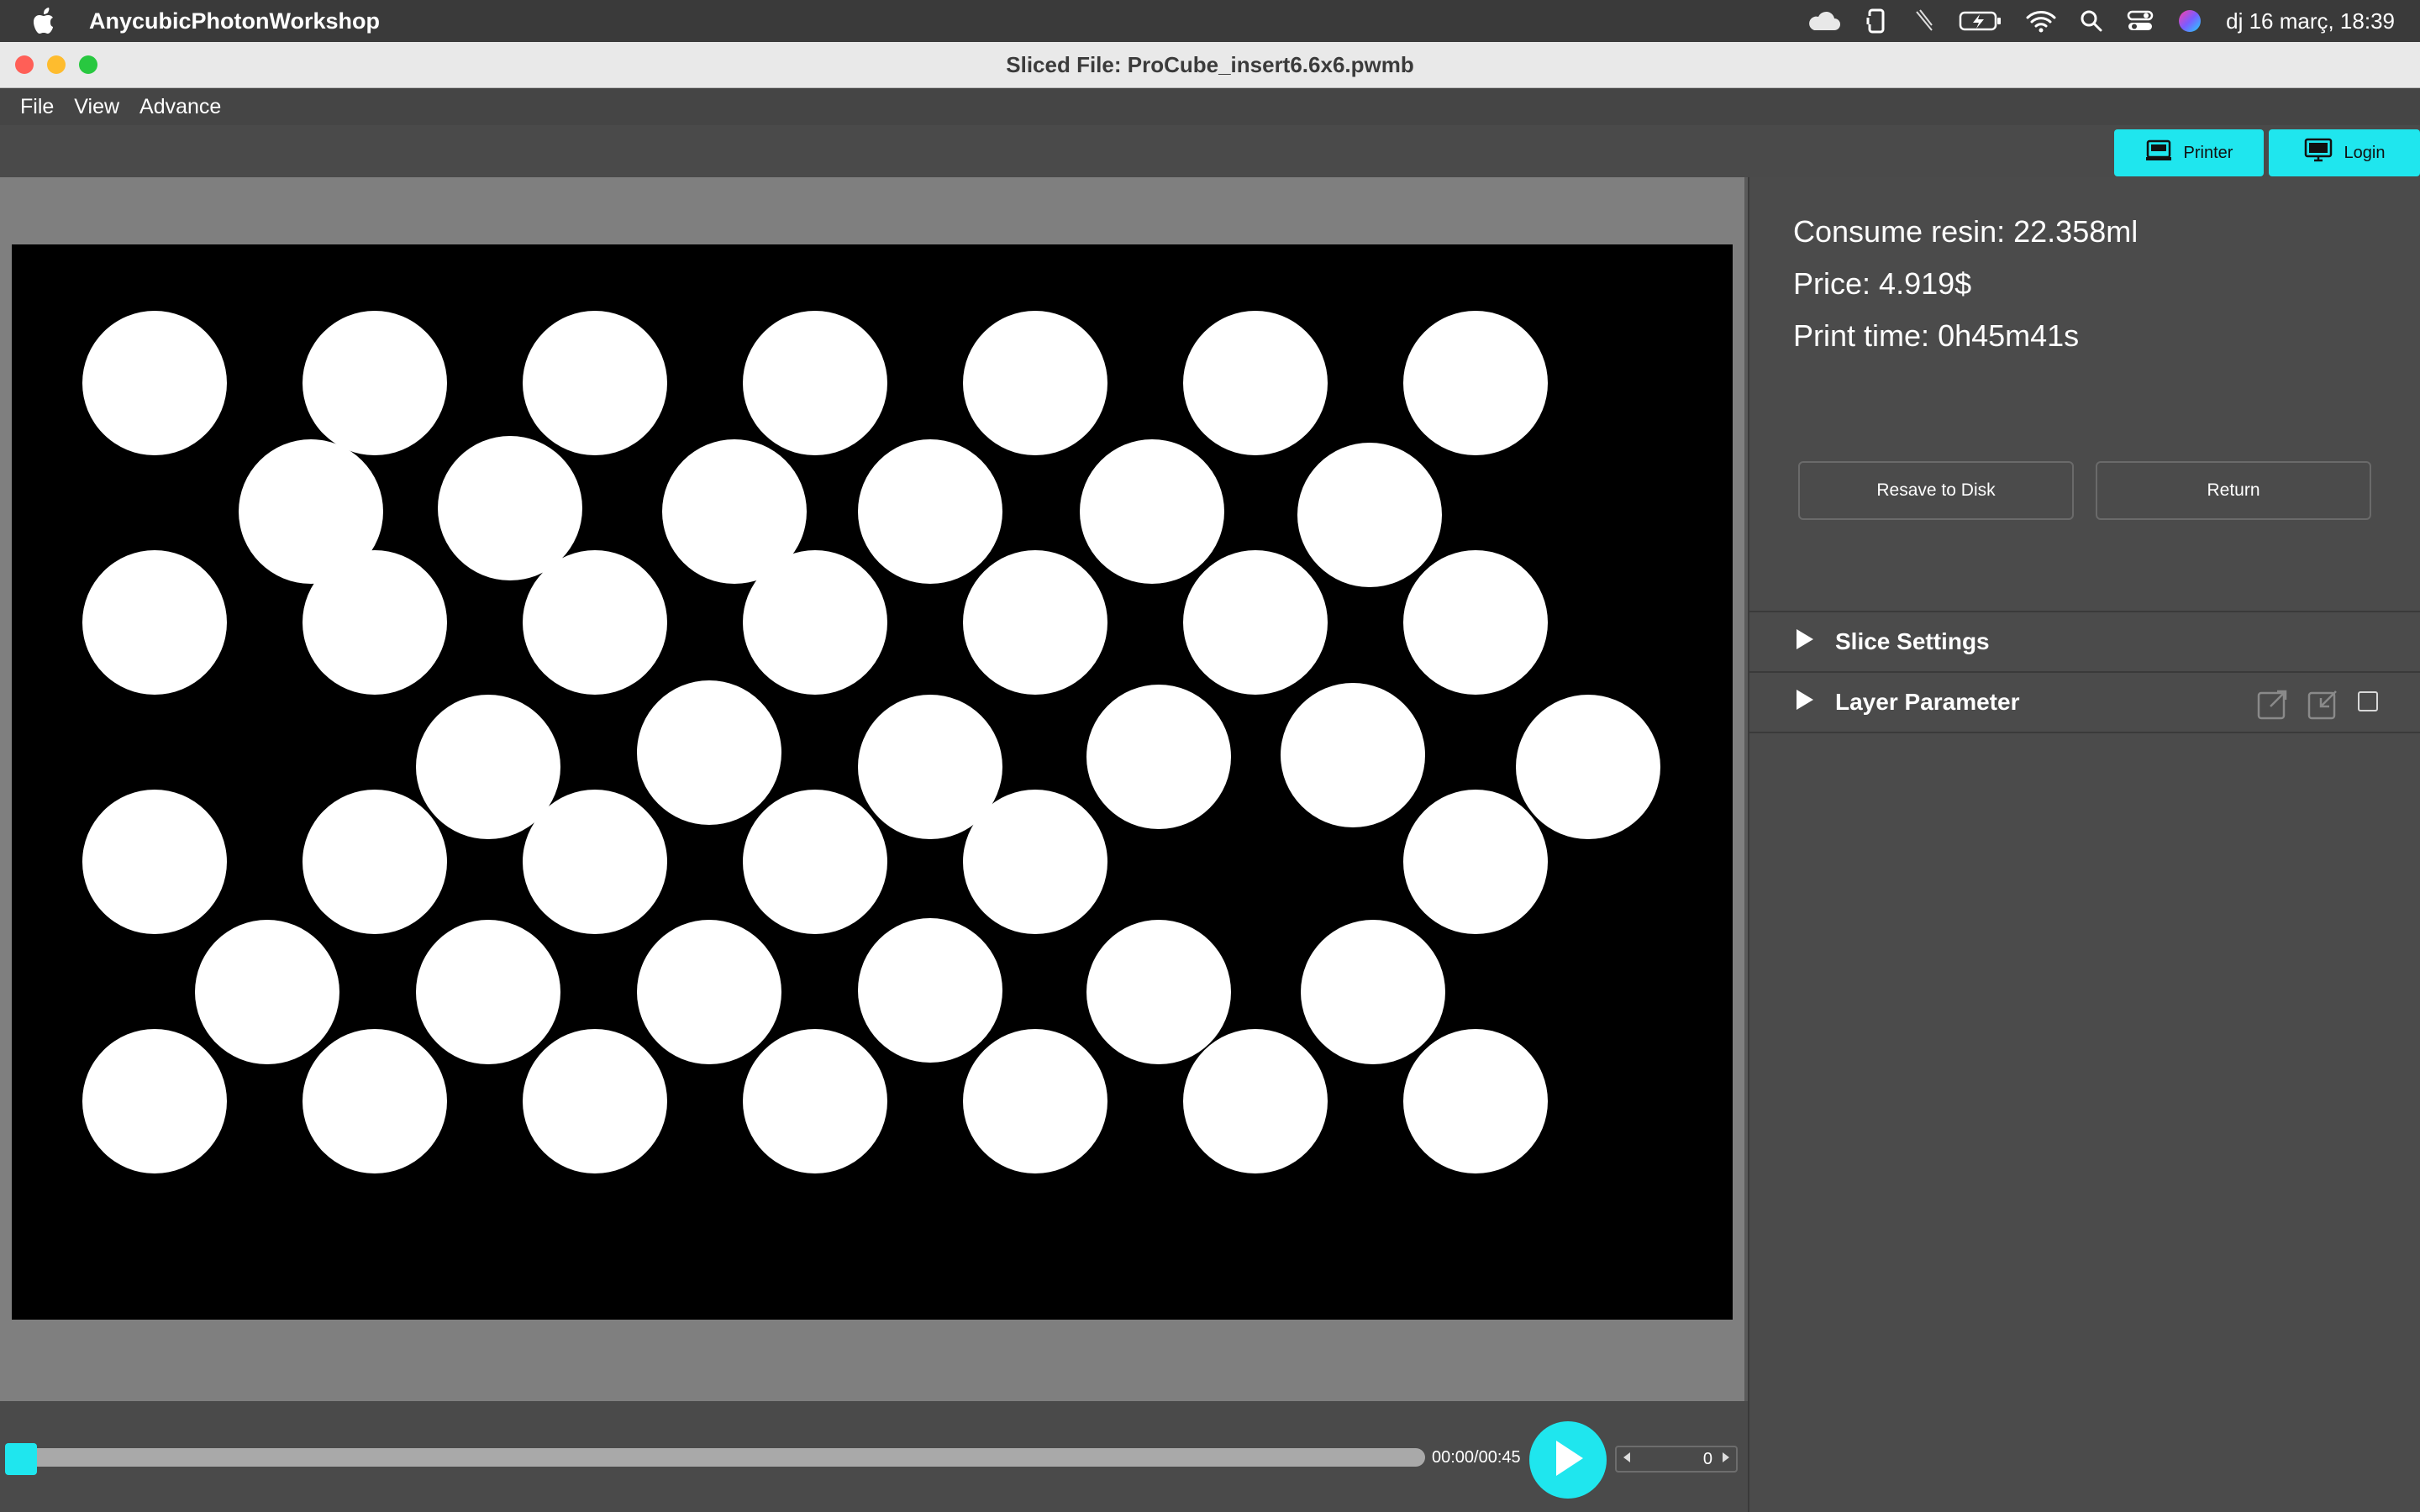 This screenshot has height=1512, width=2420. Describe the element at coordinates (1927, 702) in the screenshot. I see `layer-parameter-title: Layer Parameter` at that location.